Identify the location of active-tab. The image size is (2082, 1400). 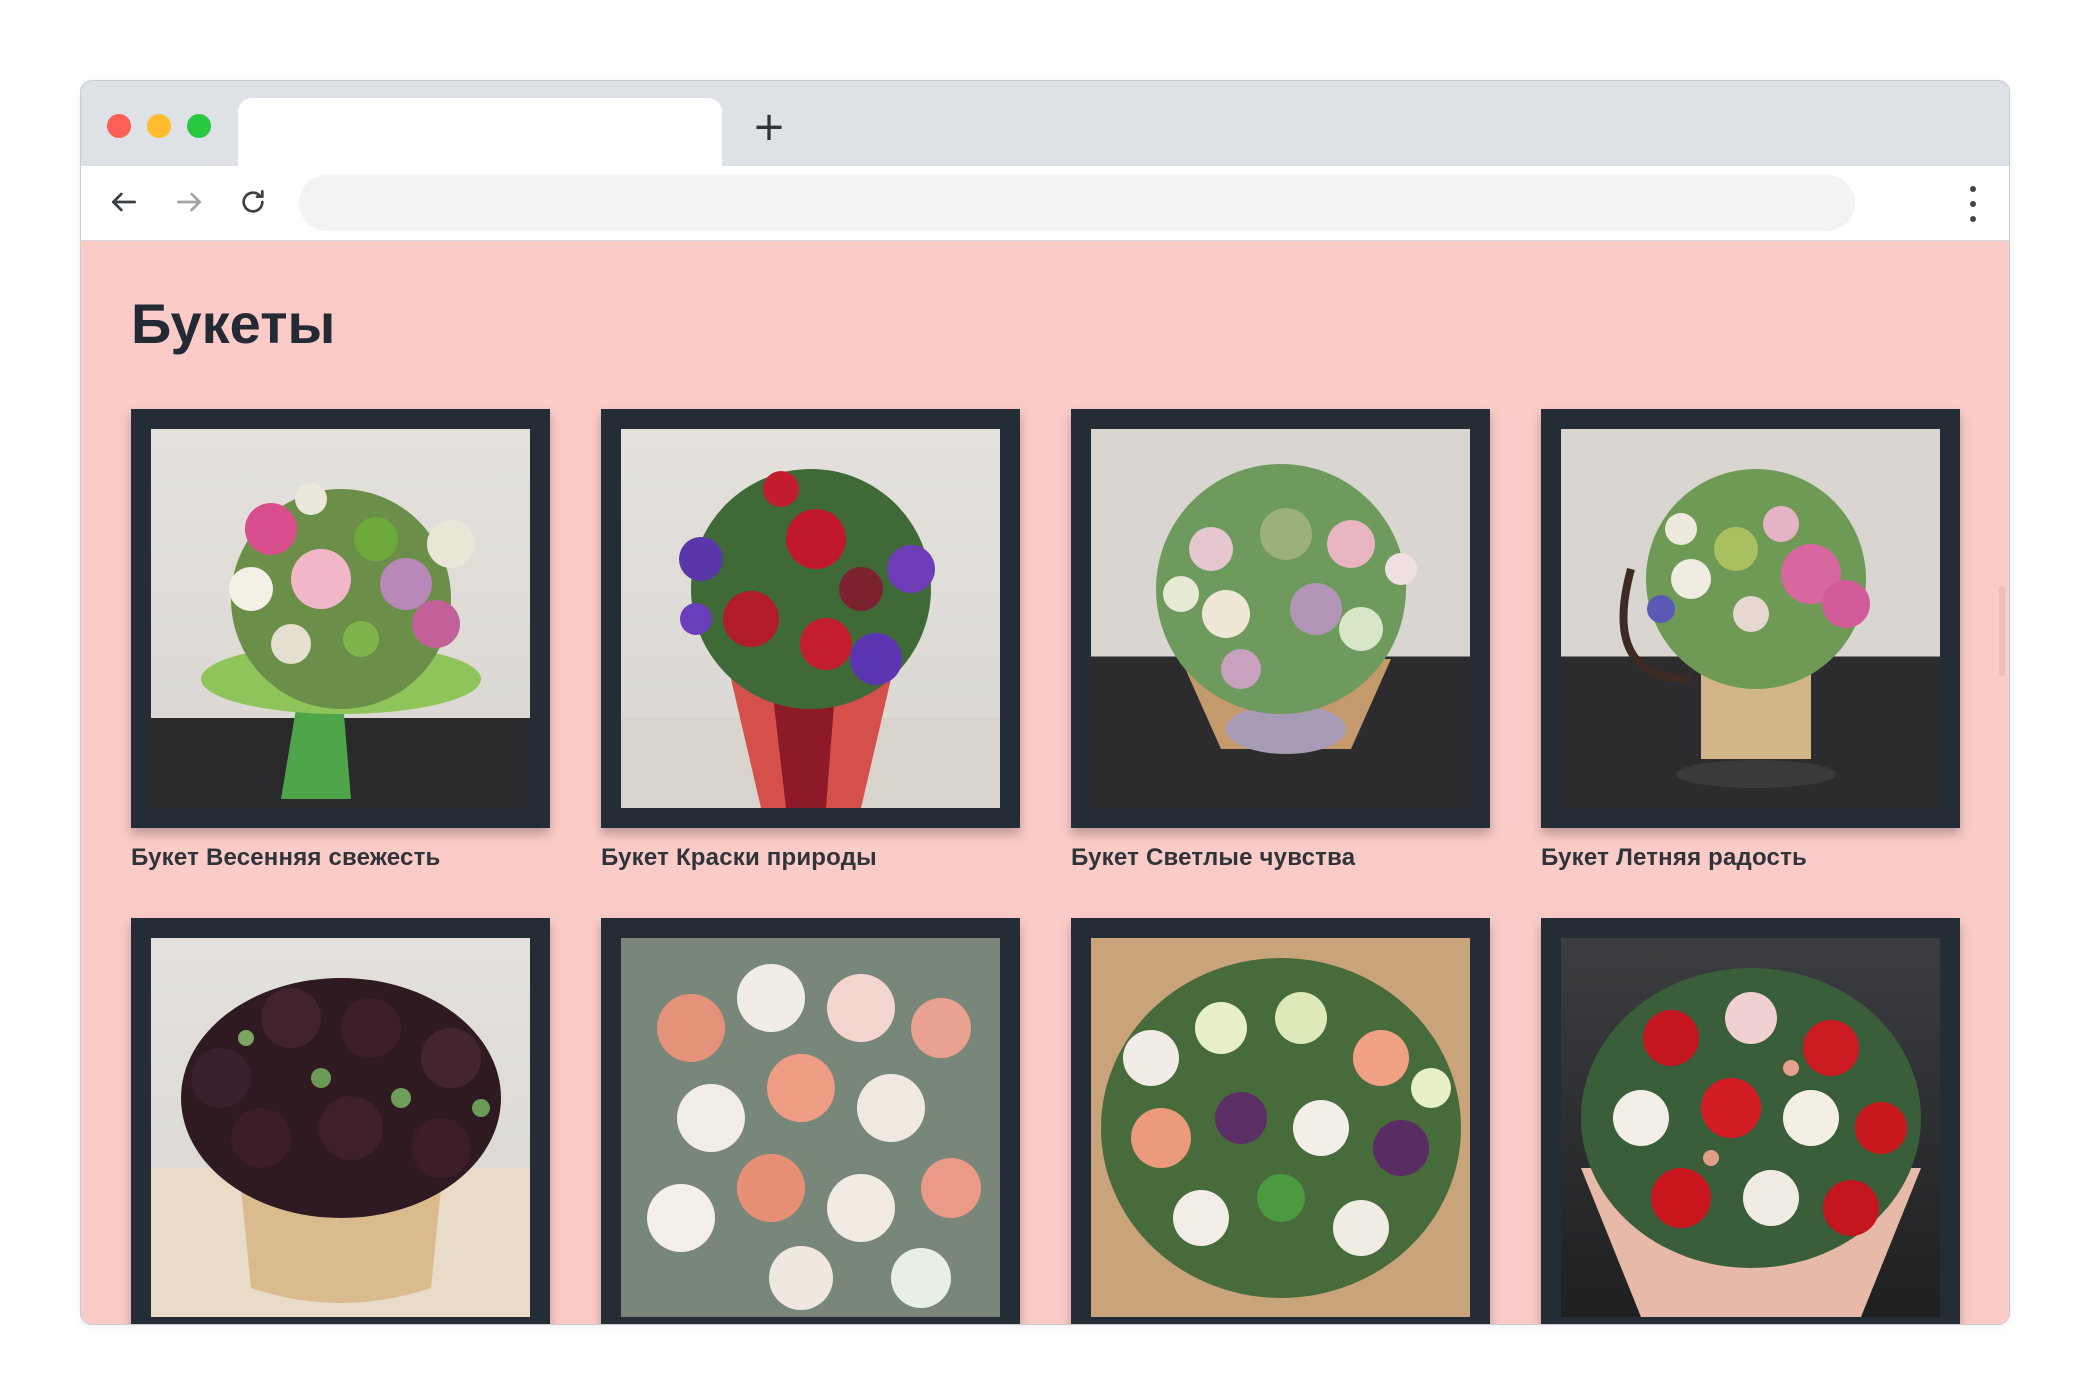
(480, 132).